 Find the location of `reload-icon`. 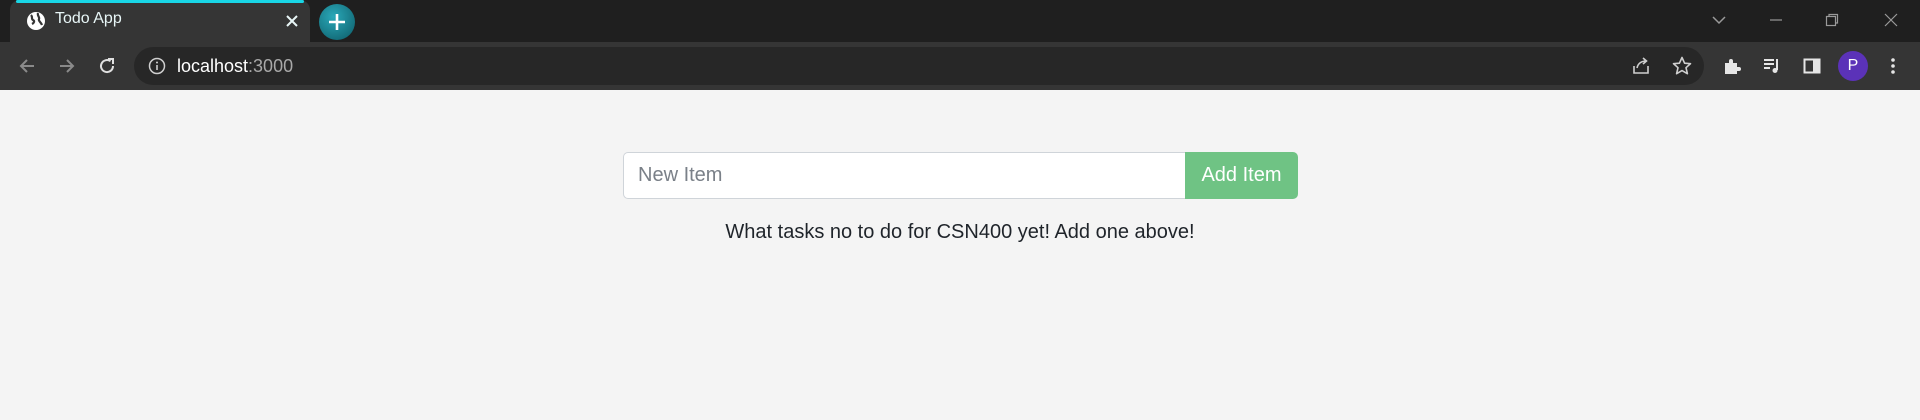

reload-icon is located at coordinates (107, 66).